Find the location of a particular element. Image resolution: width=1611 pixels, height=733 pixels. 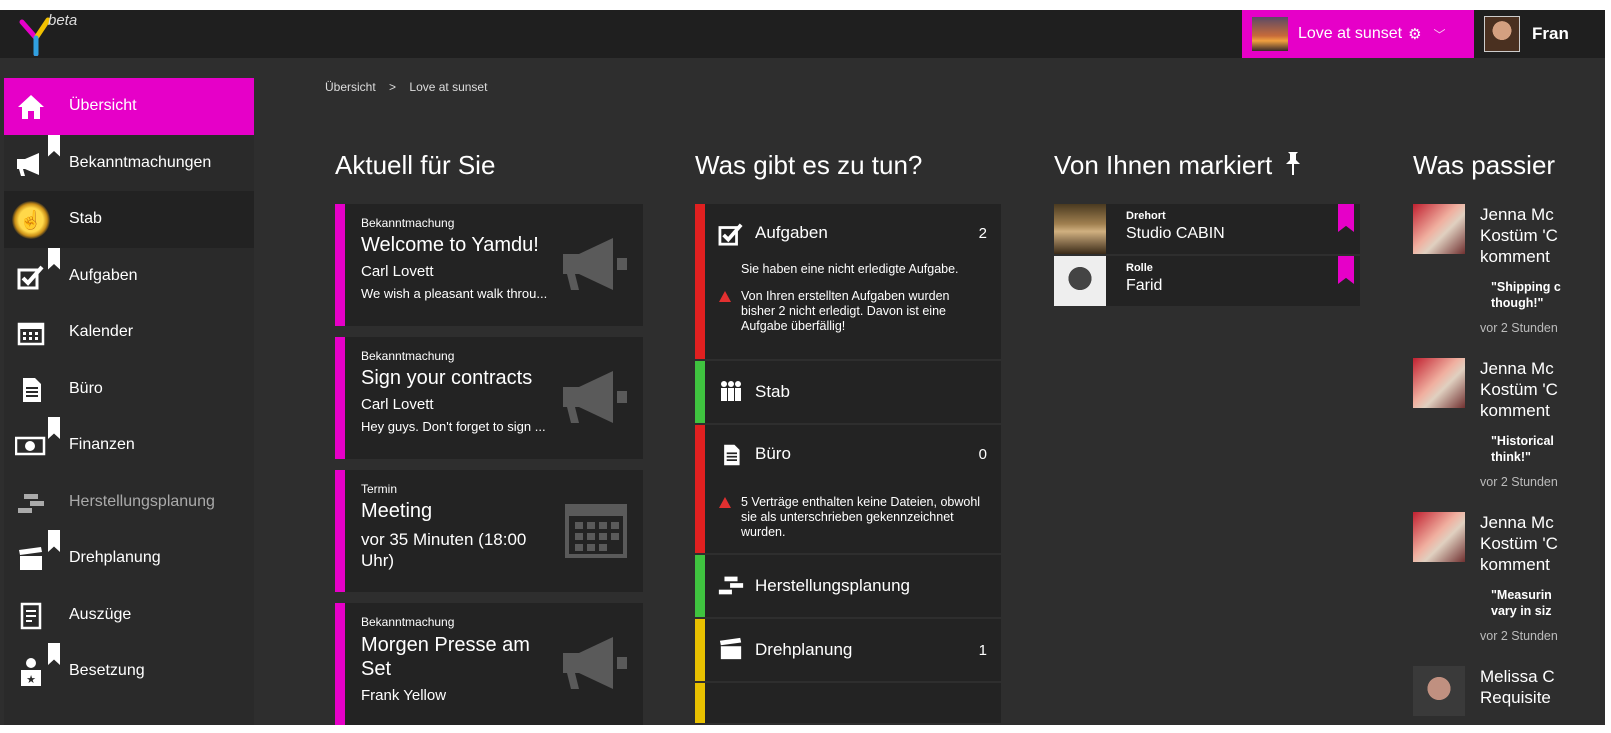

chevron-down-icon: ﹀ is located at coordinates (1440, 34).